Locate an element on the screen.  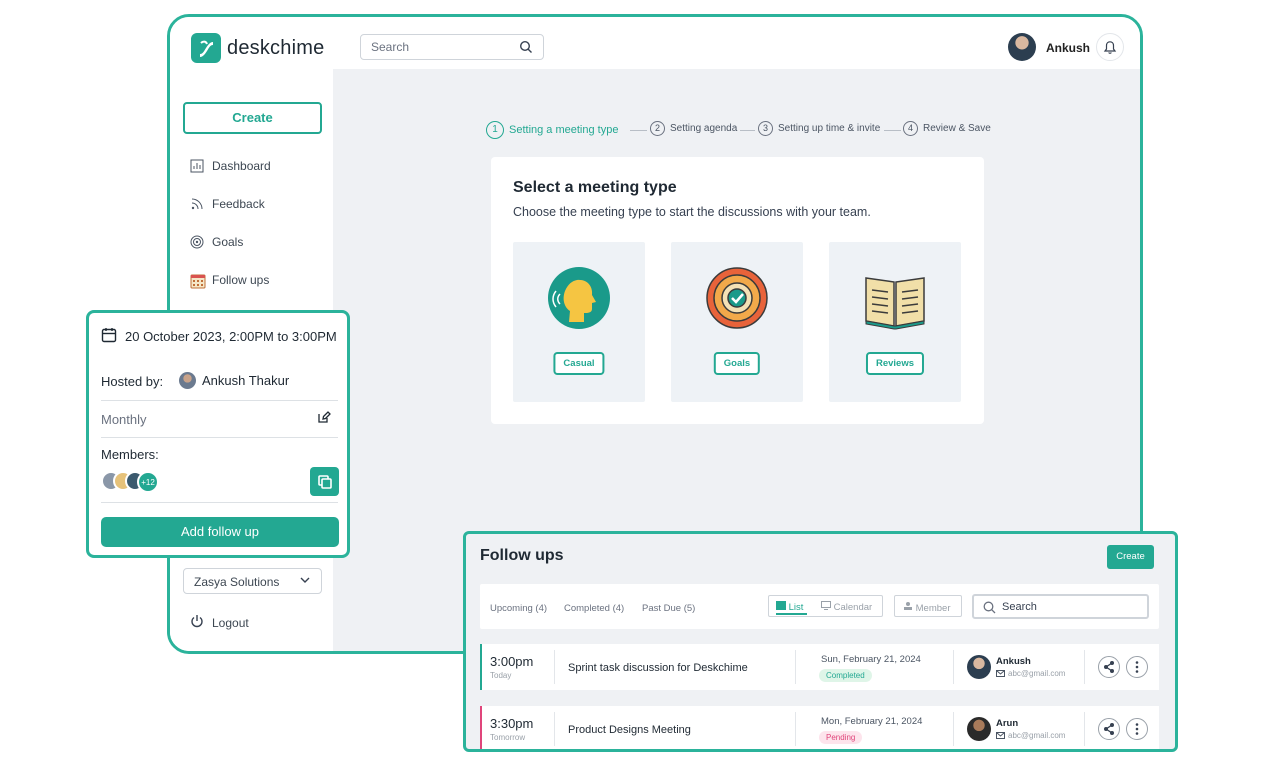
filter-past-due: Past Due (5) is located at coordinates (668, 608).